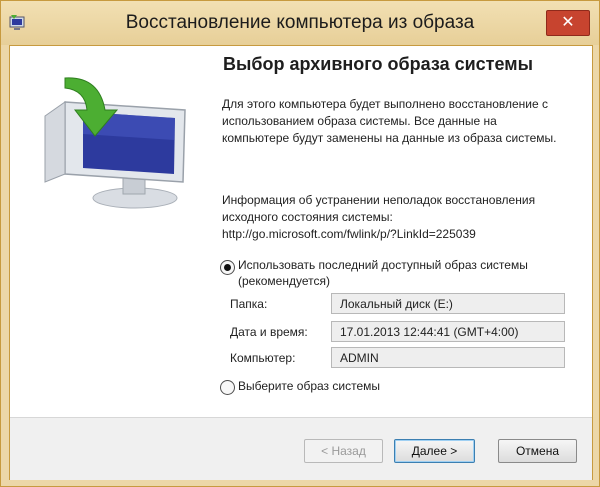 This screenshot has height=487, width=600. I want to click on back-button: < Назад, so click(343, 451).